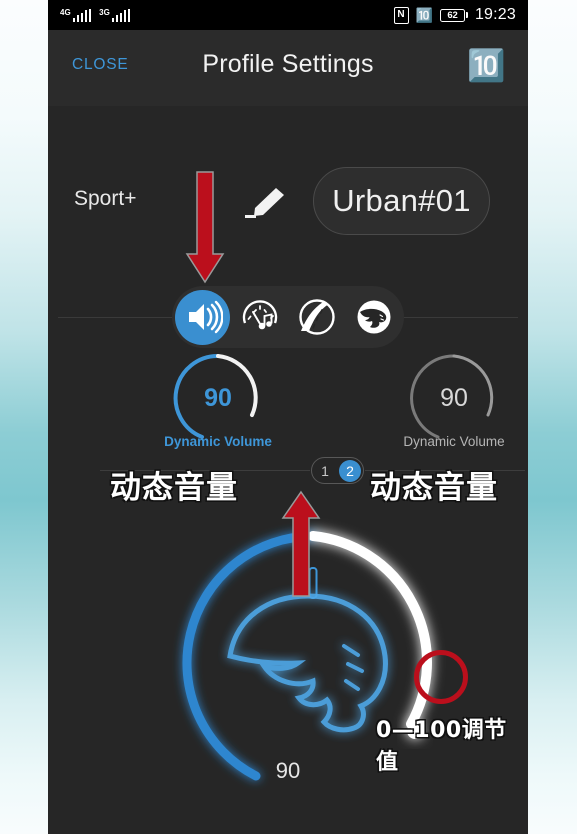 Image resolution: width=577 pixels, height=834 pixels. I want to click on panther-head-logo, so click(307, 663).